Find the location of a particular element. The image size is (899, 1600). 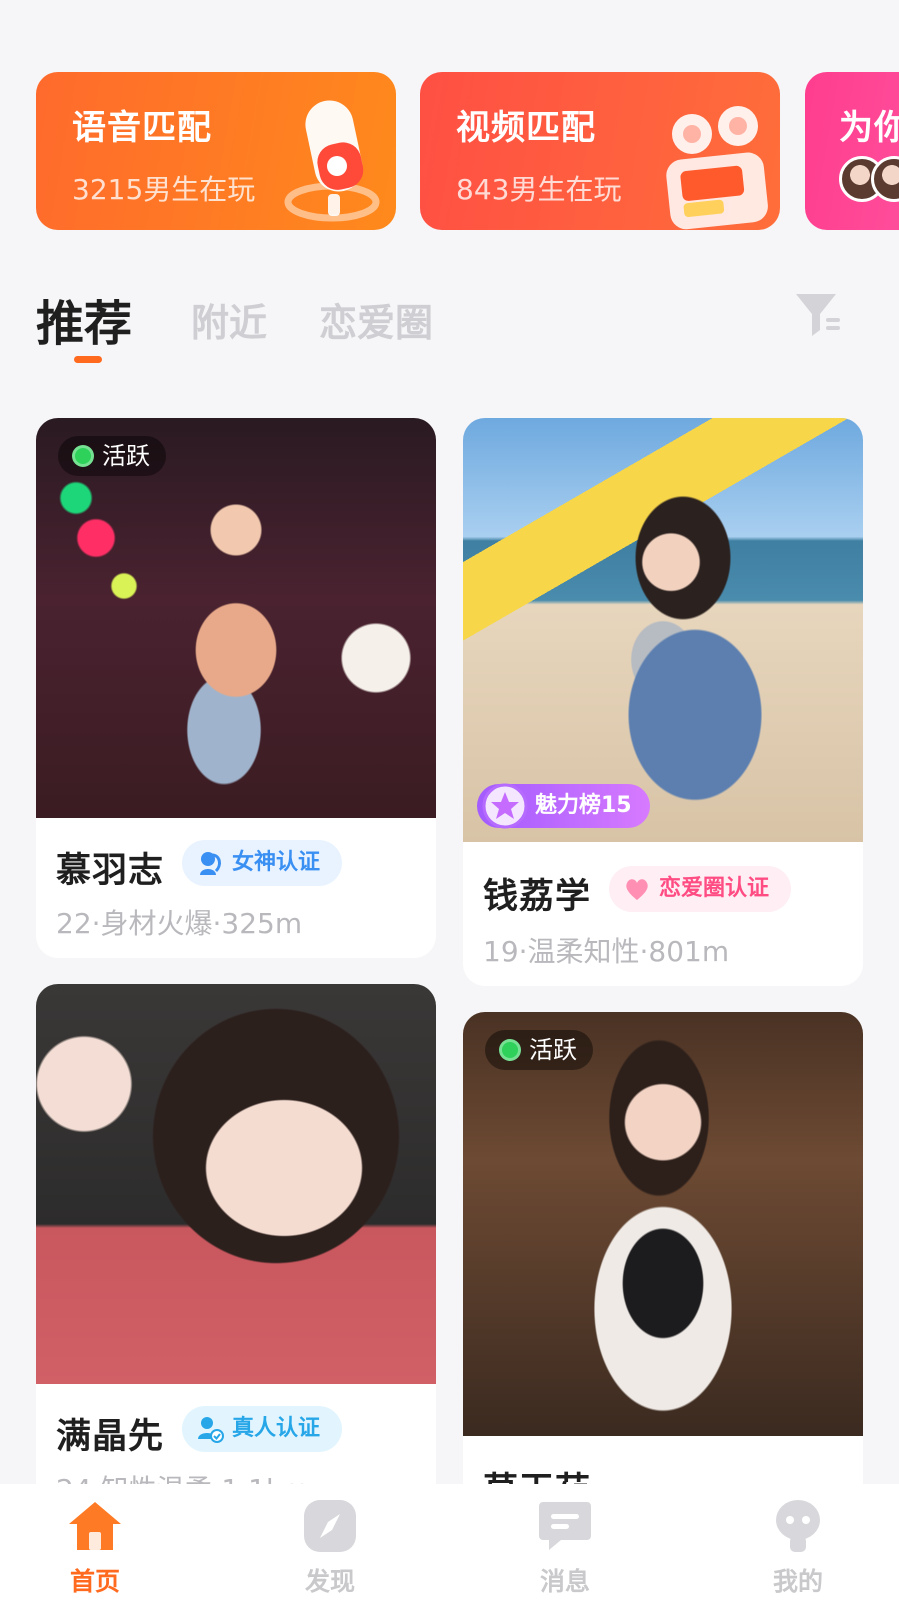

nav-discover: 发现 is located at coordinates (330, 1548).